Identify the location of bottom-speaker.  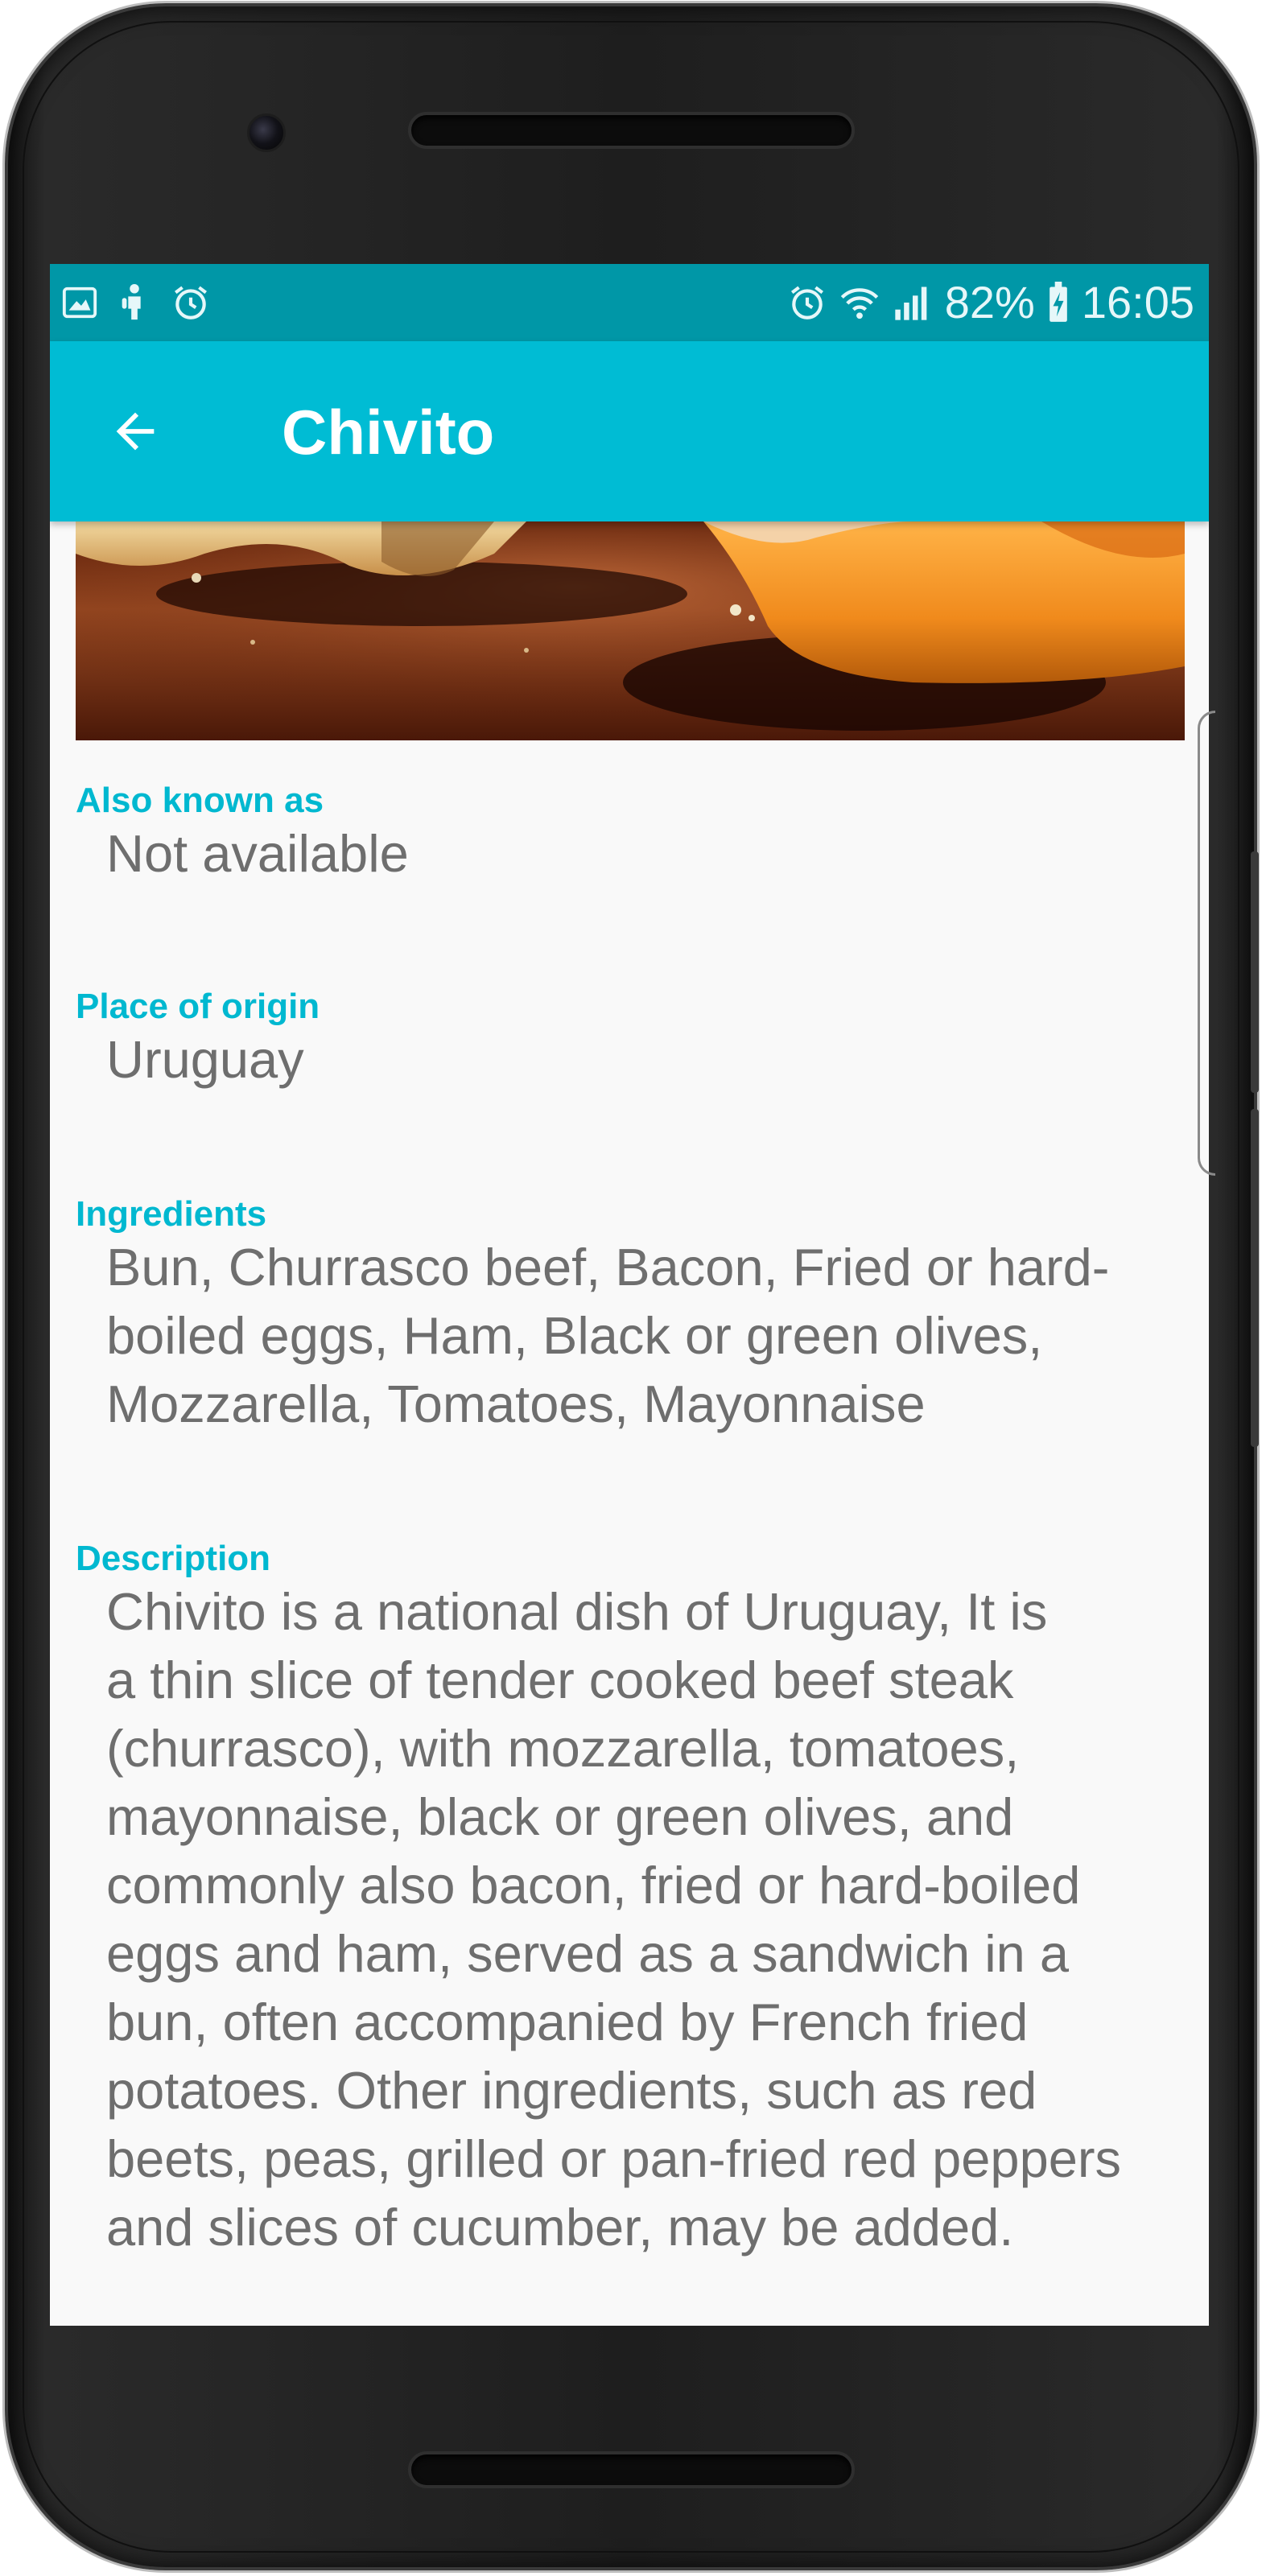
(631, 2469).